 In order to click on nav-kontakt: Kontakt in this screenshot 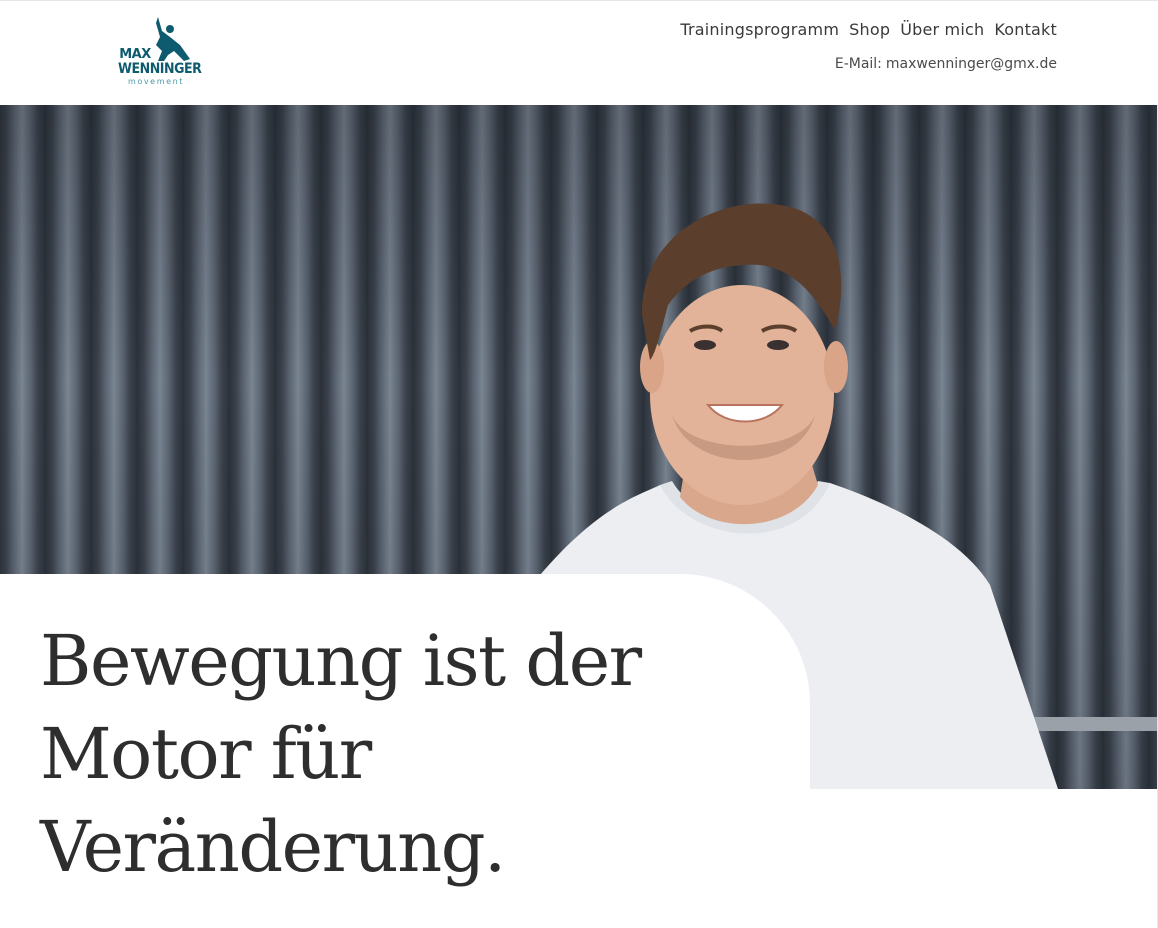, I will do `click(1025, 29)`.